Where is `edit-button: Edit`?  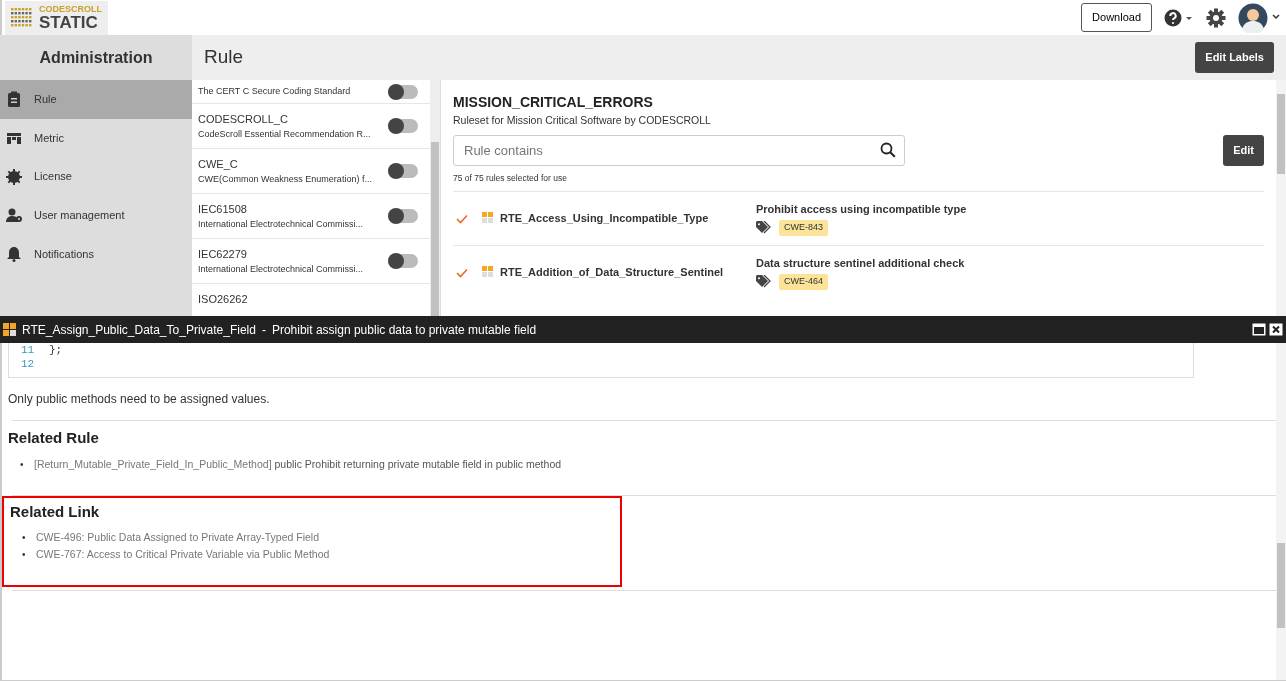 edit-button: Edit is located at coordinates (1243, 150).